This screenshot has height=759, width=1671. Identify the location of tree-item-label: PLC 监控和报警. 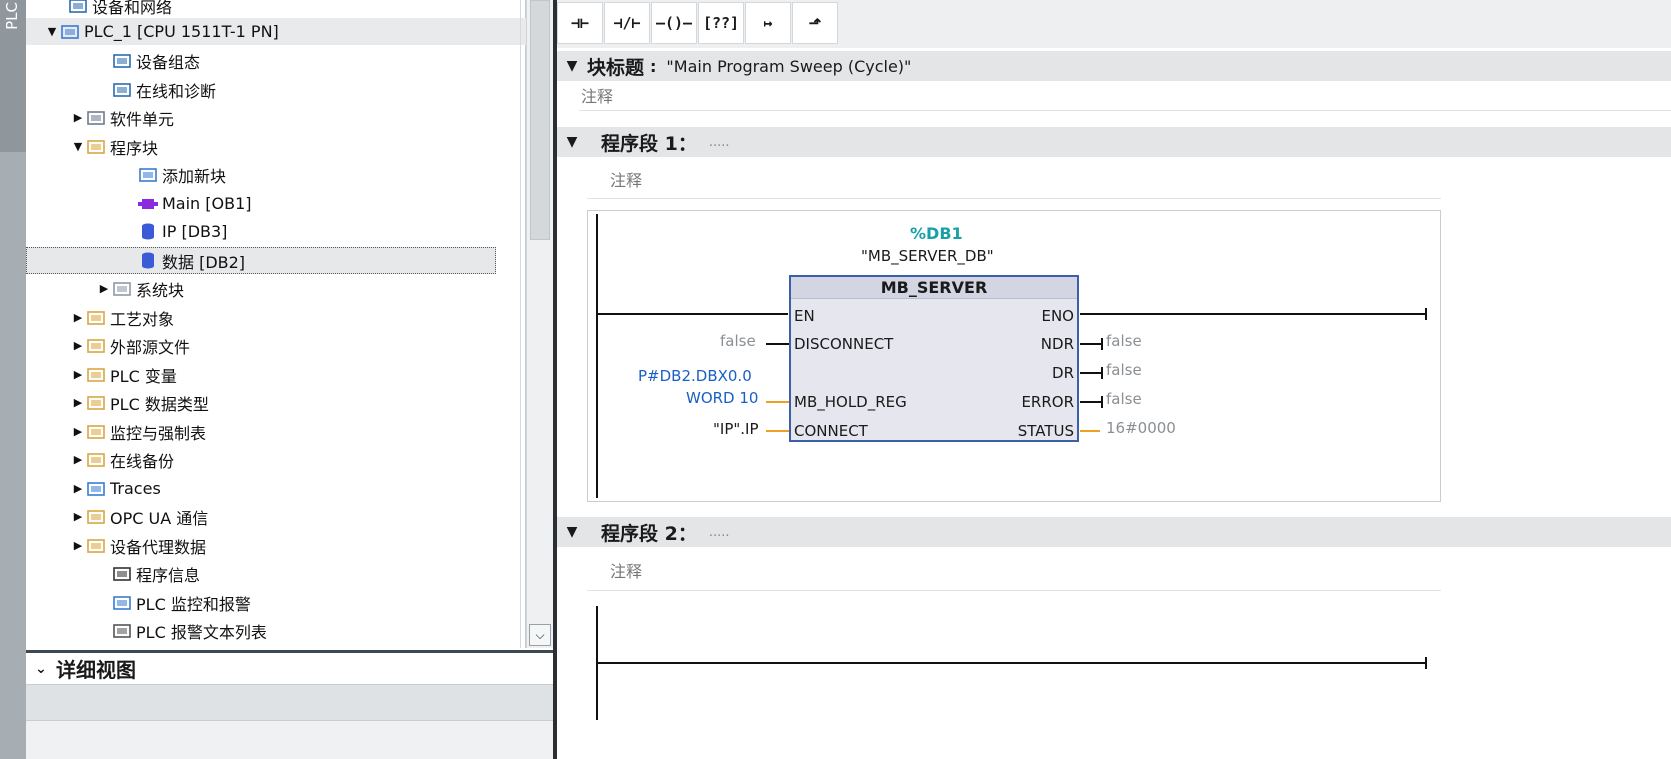
(193, 604).